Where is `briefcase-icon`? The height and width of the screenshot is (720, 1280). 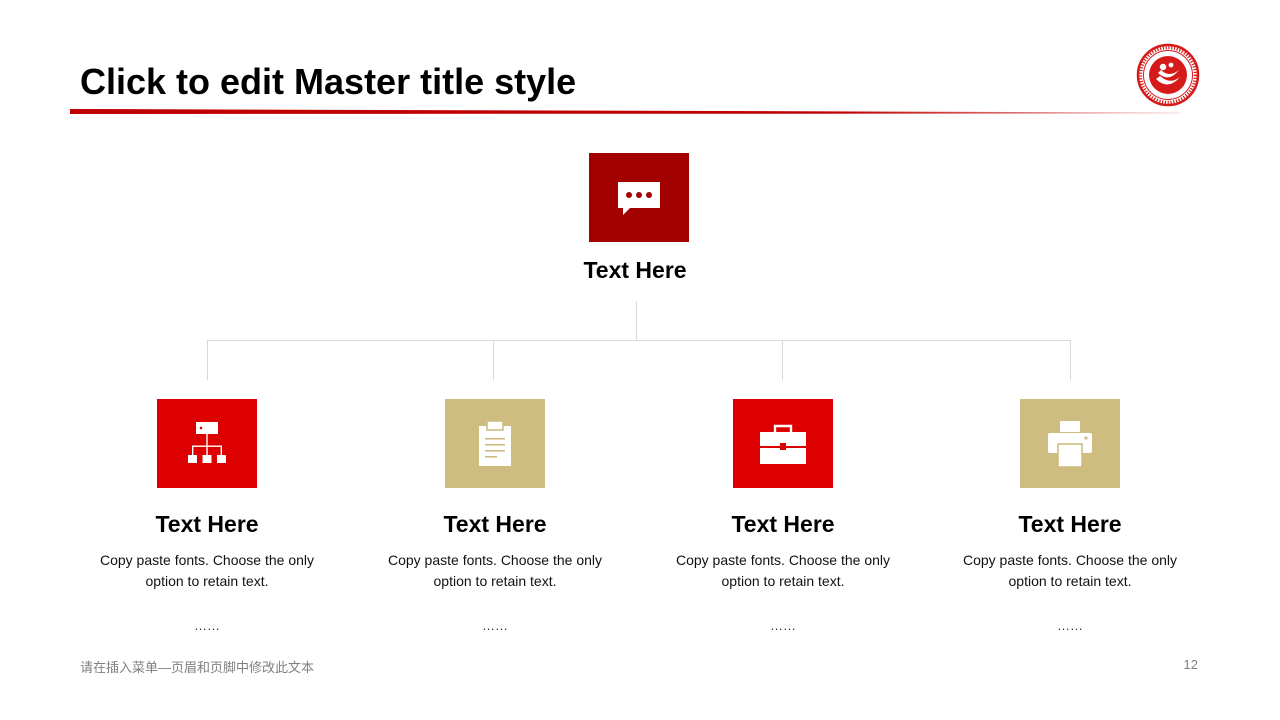 briefcase-icon is located at coordinates (783, 444).